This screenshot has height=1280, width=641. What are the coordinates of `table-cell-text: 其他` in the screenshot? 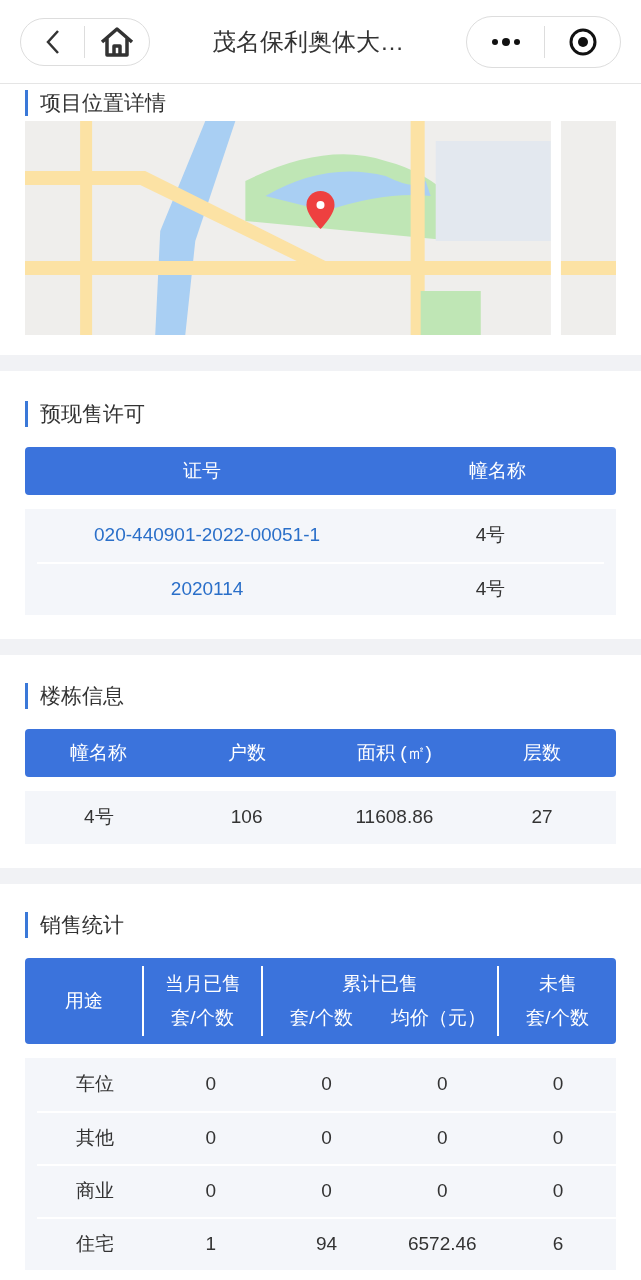 It's located at (94, 1138).